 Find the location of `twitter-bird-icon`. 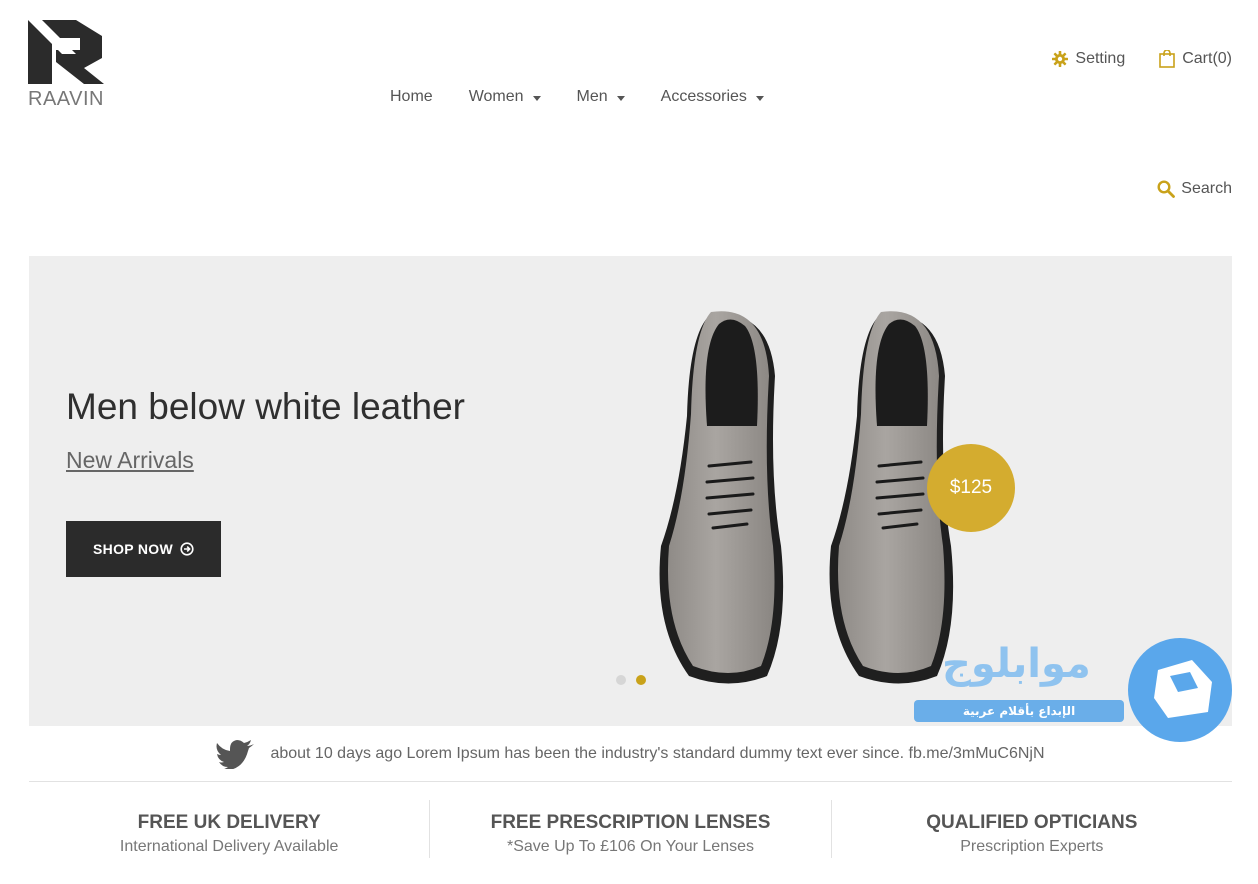

twitter-bird-icon is located at coordinates (235, 754).